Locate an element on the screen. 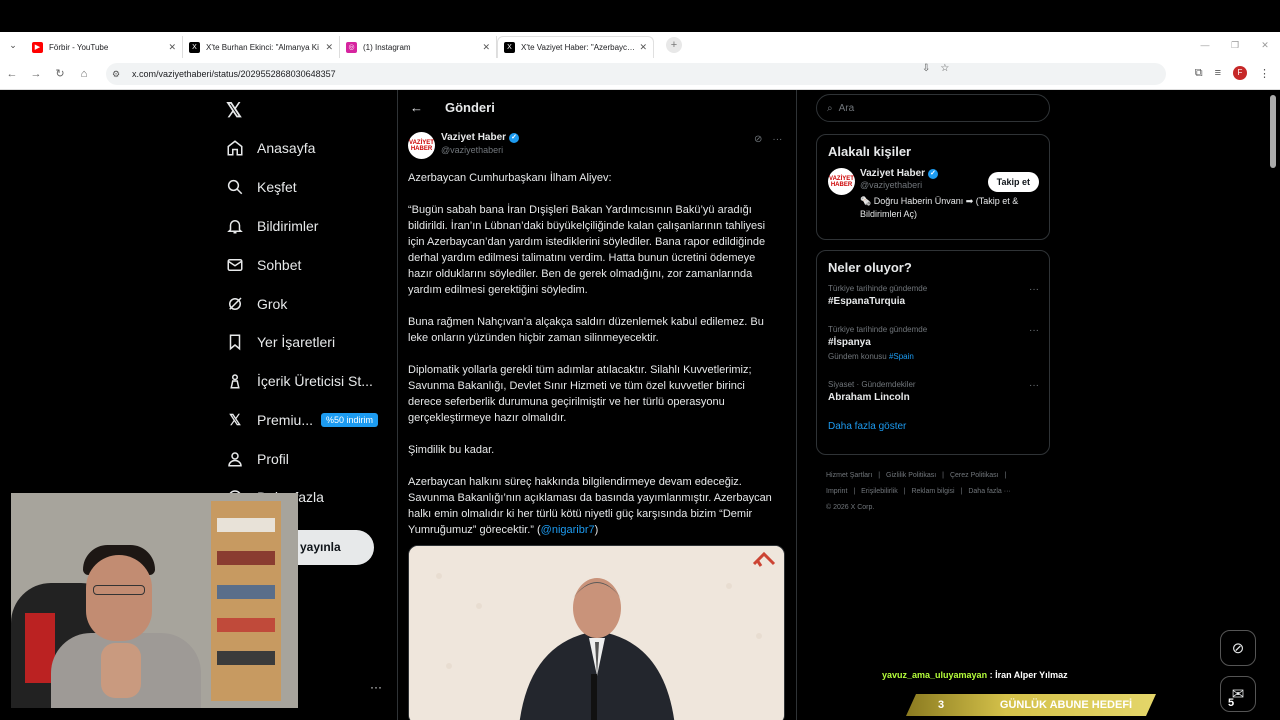 Image resolution: width=1280 pixels, height=720 pixels. nav-explore: Keşfet is located at coordinates (261, 187).